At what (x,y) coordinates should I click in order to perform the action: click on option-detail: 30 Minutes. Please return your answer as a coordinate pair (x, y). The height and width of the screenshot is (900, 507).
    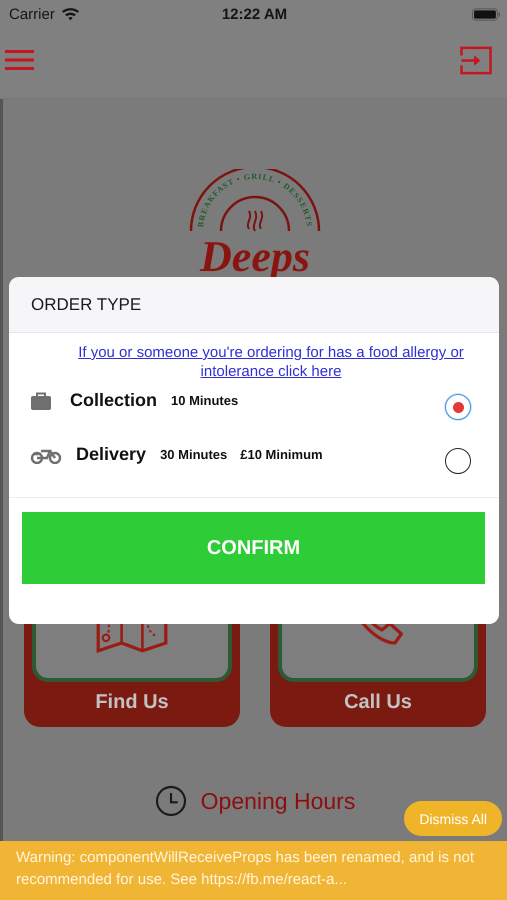
    Looking at the image, I should click on (194, 454).